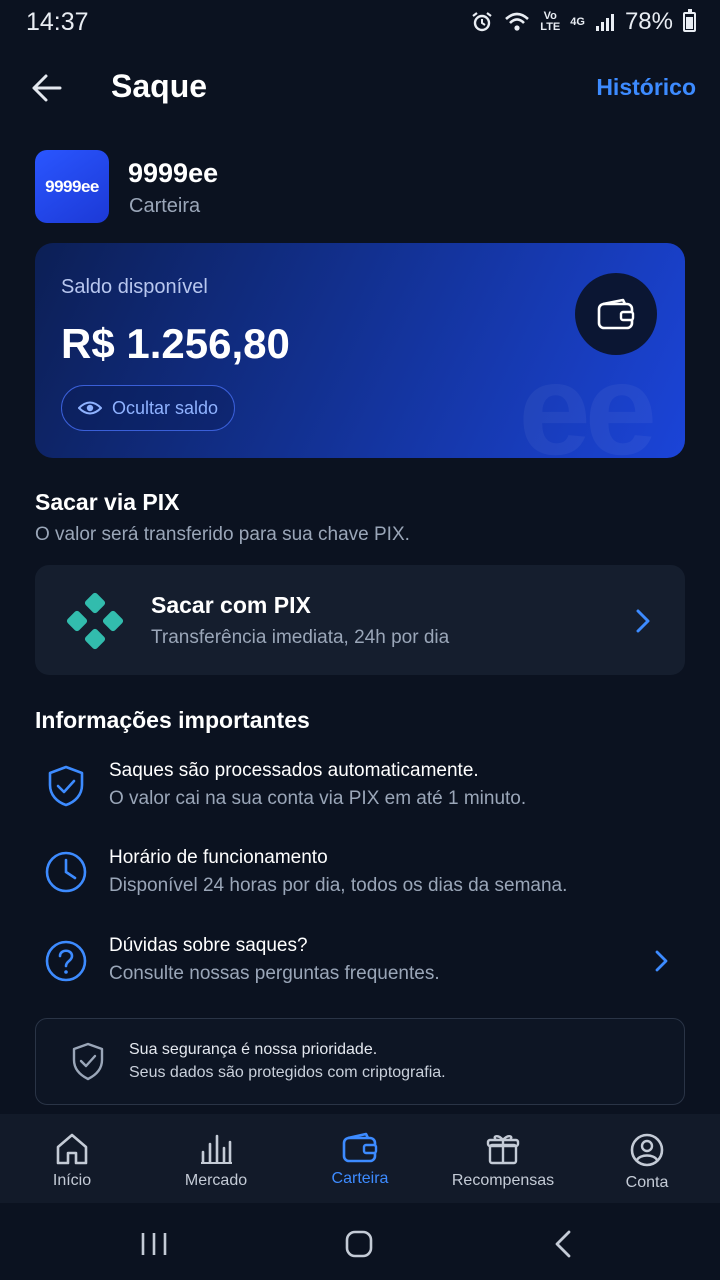 This screenshot has height=1280, width=720. Describe the element at coordinates (208, 945) in the screenshot. I see `info-item-title: Dúvidas sobre saques?` at that location.